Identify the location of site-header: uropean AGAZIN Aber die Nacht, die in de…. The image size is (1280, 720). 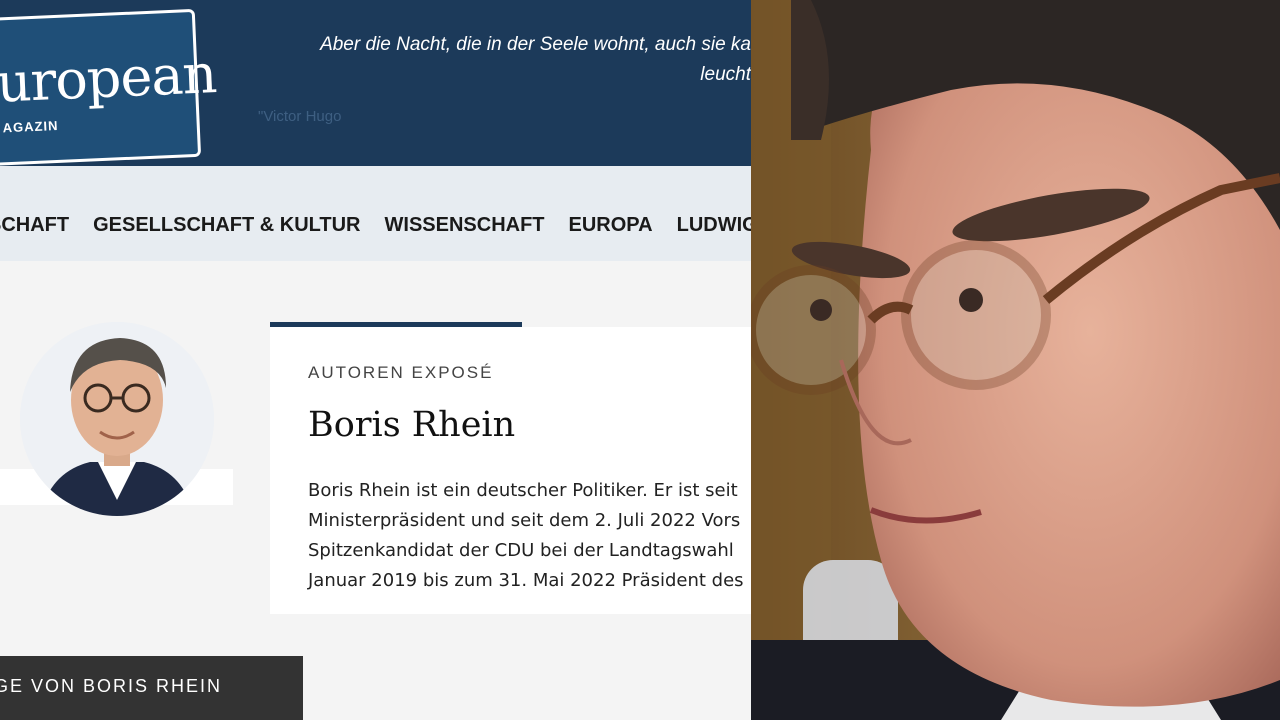
(375, 84).